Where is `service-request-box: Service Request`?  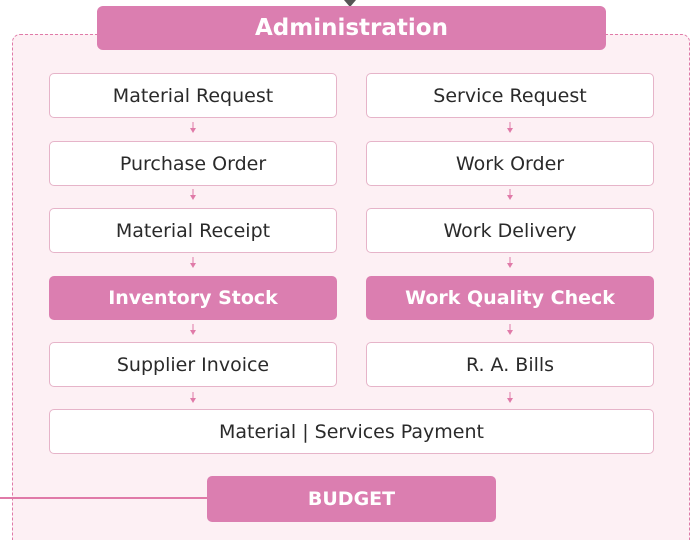 service-request-box: Service Request is located at coordinates (510, 95).